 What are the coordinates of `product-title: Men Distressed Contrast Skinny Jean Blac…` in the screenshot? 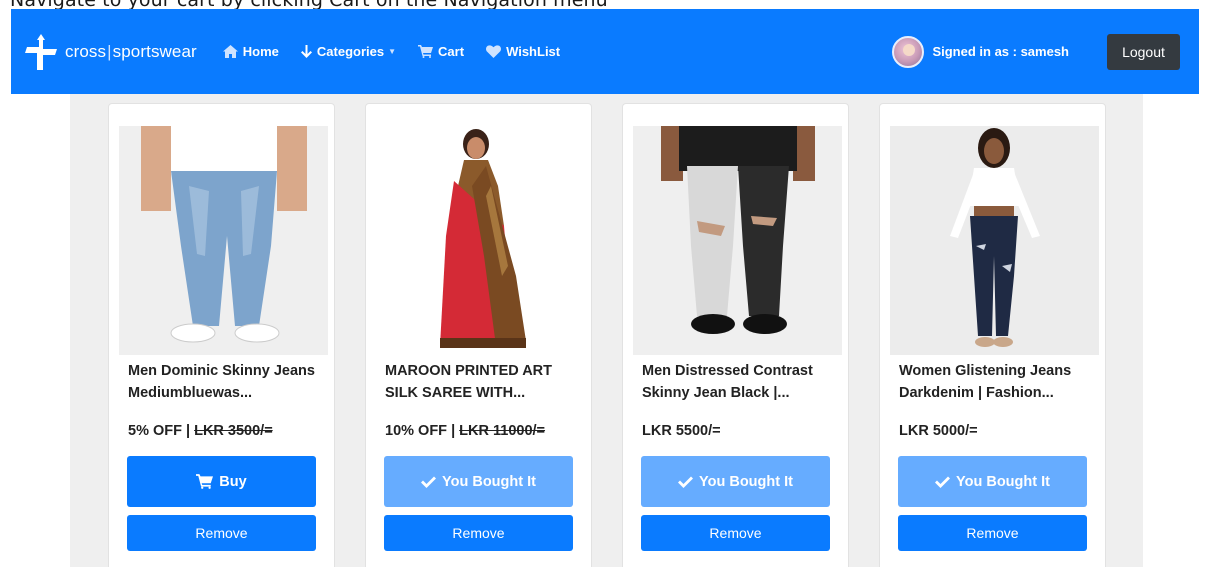 It's located at (739, 382).